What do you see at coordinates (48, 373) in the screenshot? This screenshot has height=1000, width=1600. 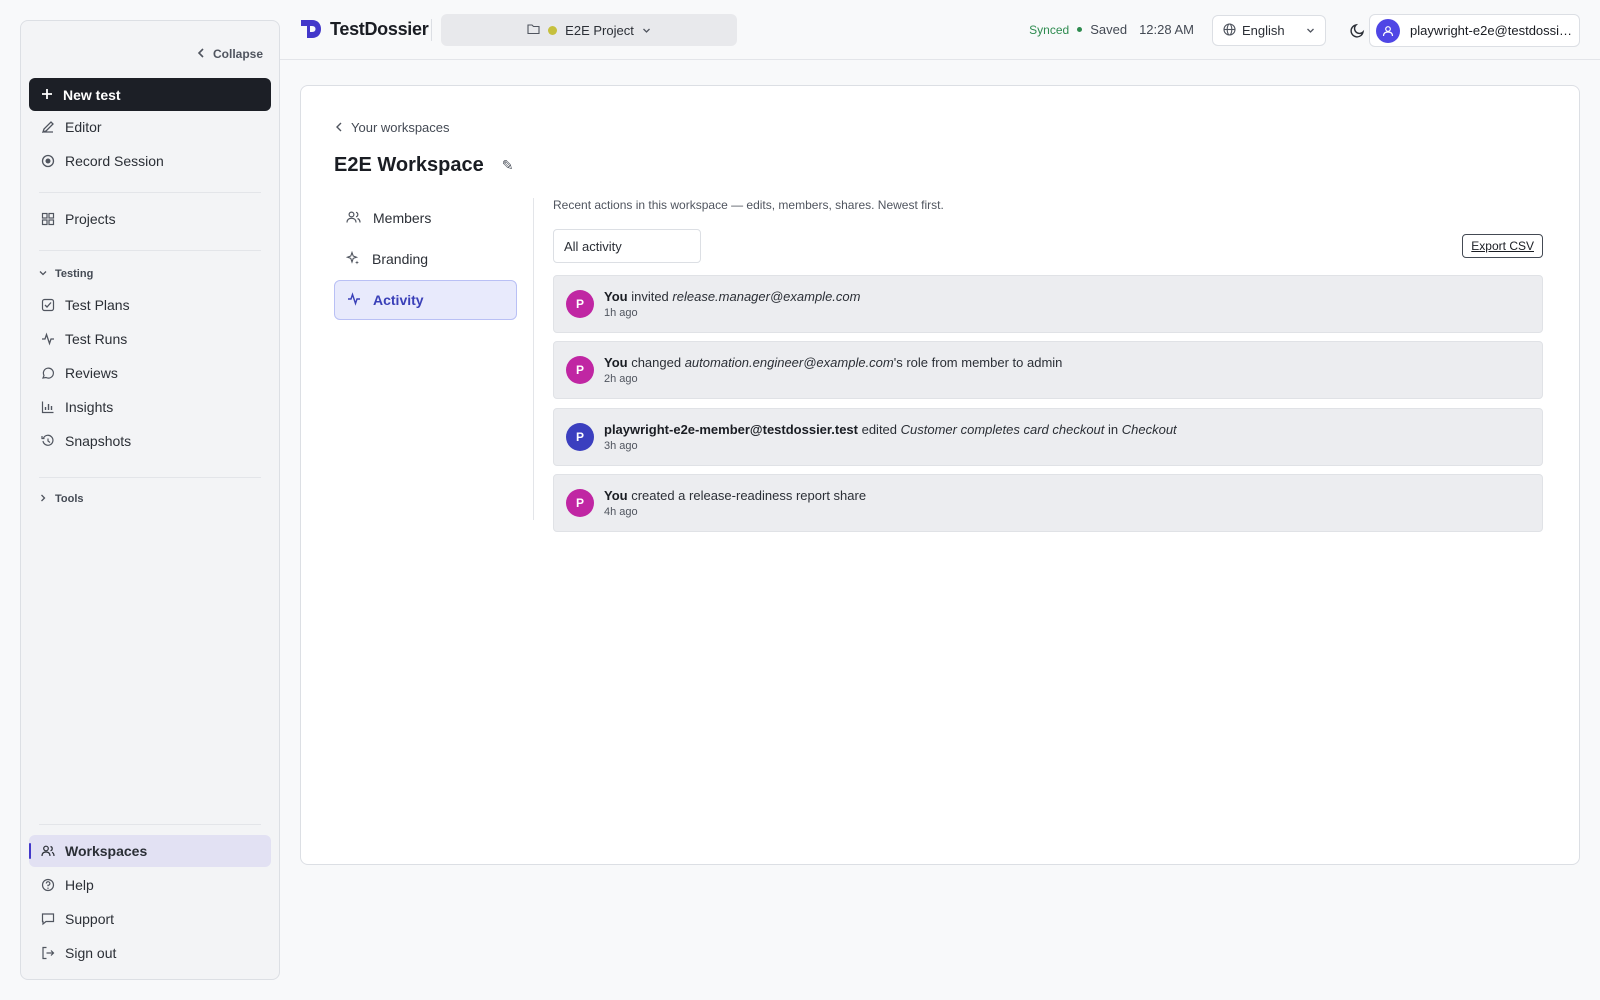 I see `message-circle-icon` at bounding box center [48, 373].